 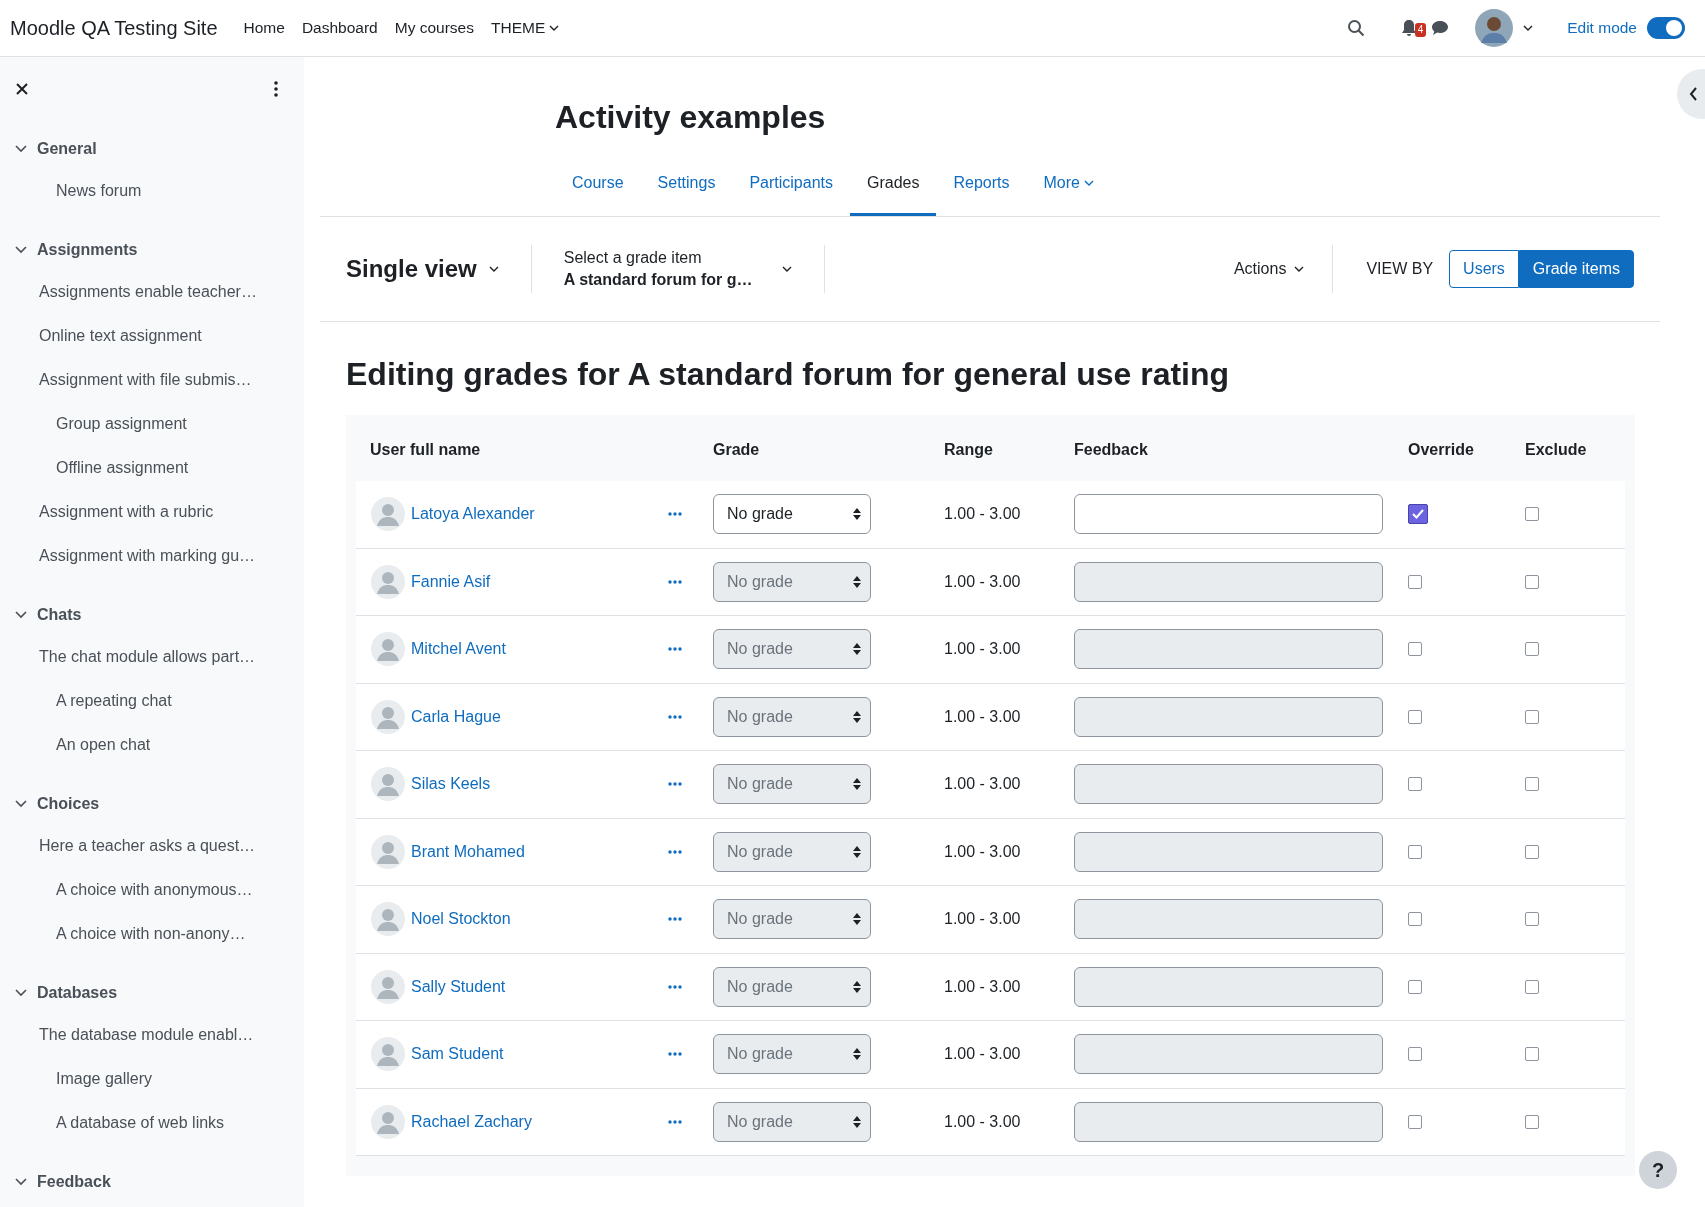 What do you see at coordinates (451, 784) in the screenshot?
I see `user-name-link: Silas Keels` at bounding box center [451, 784].